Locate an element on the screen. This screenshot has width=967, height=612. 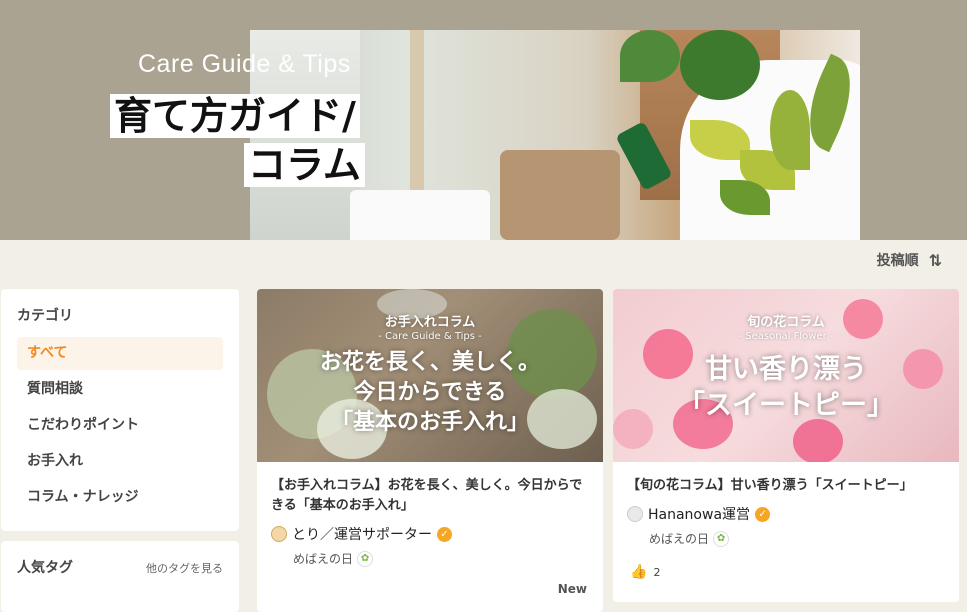
sort-button: 投稿順 ⇅ is located at coordinates (909, 260).